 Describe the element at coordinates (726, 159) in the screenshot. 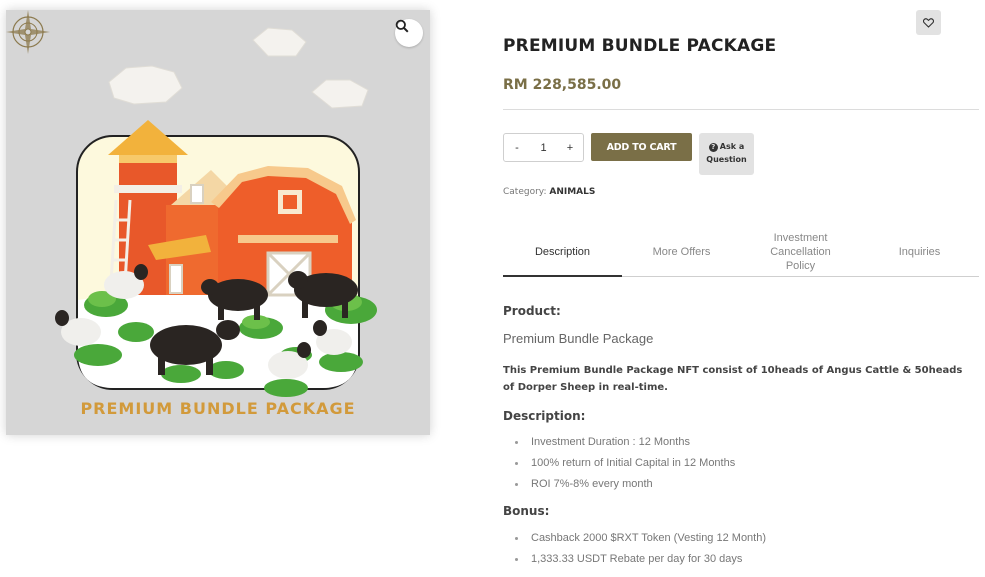

I see `ask-question-line2: Question` at that location.